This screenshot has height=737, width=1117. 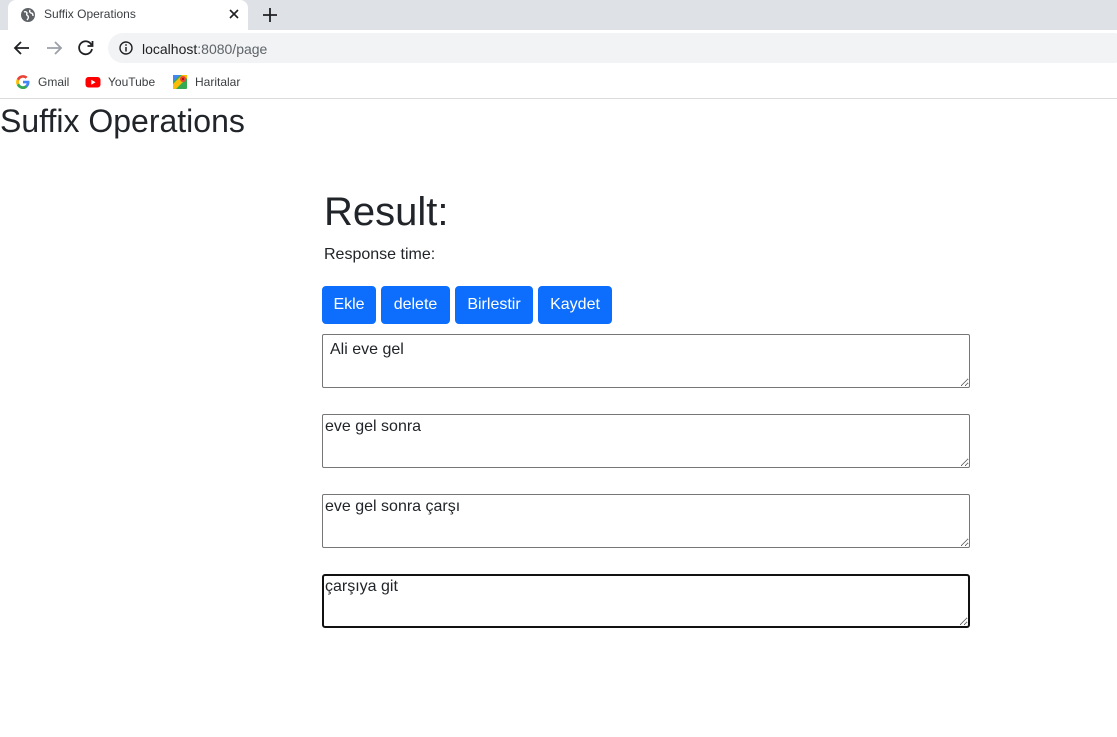 I want to click on forward-arrow-icon, so click(x=54, y=48).